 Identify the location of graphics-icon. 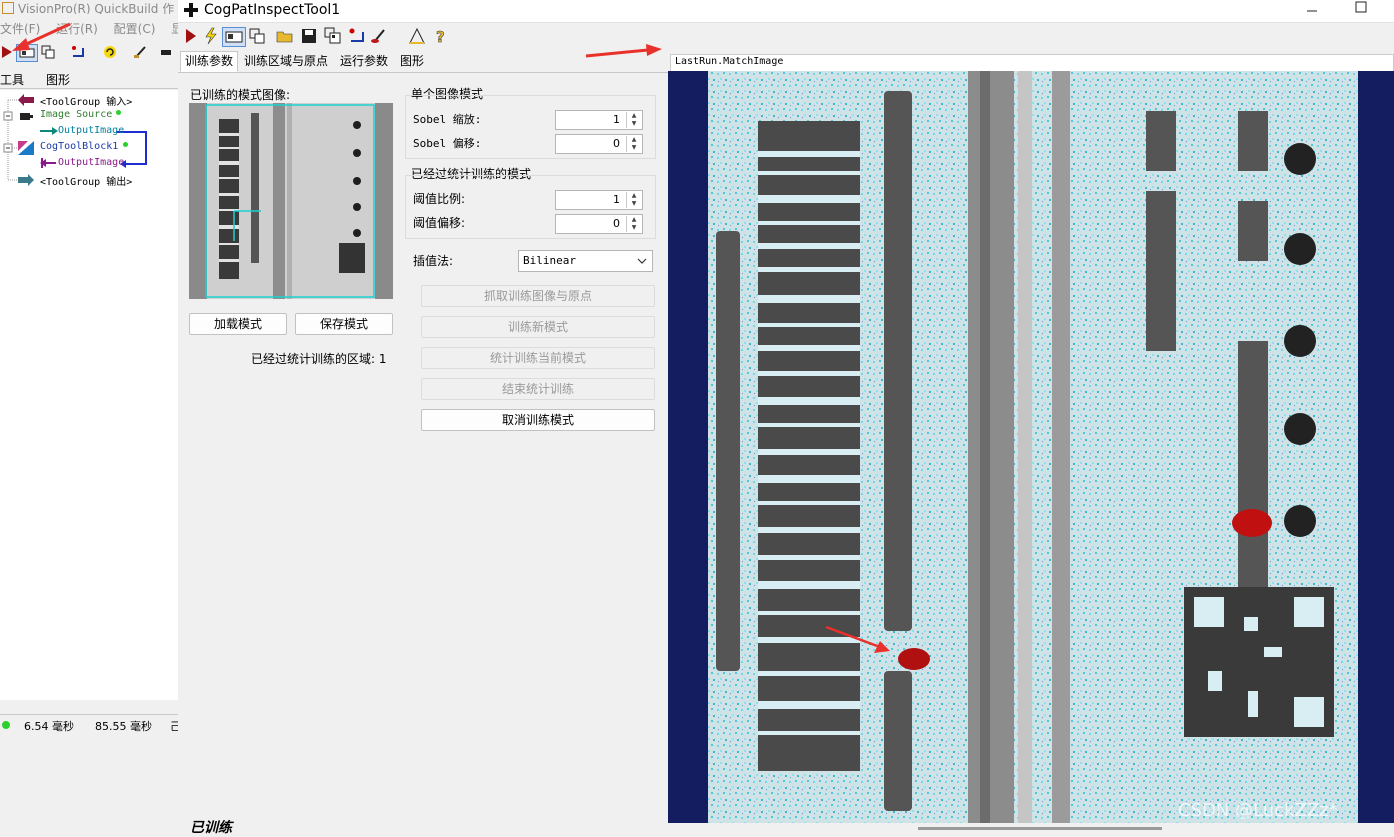
(417, 36).